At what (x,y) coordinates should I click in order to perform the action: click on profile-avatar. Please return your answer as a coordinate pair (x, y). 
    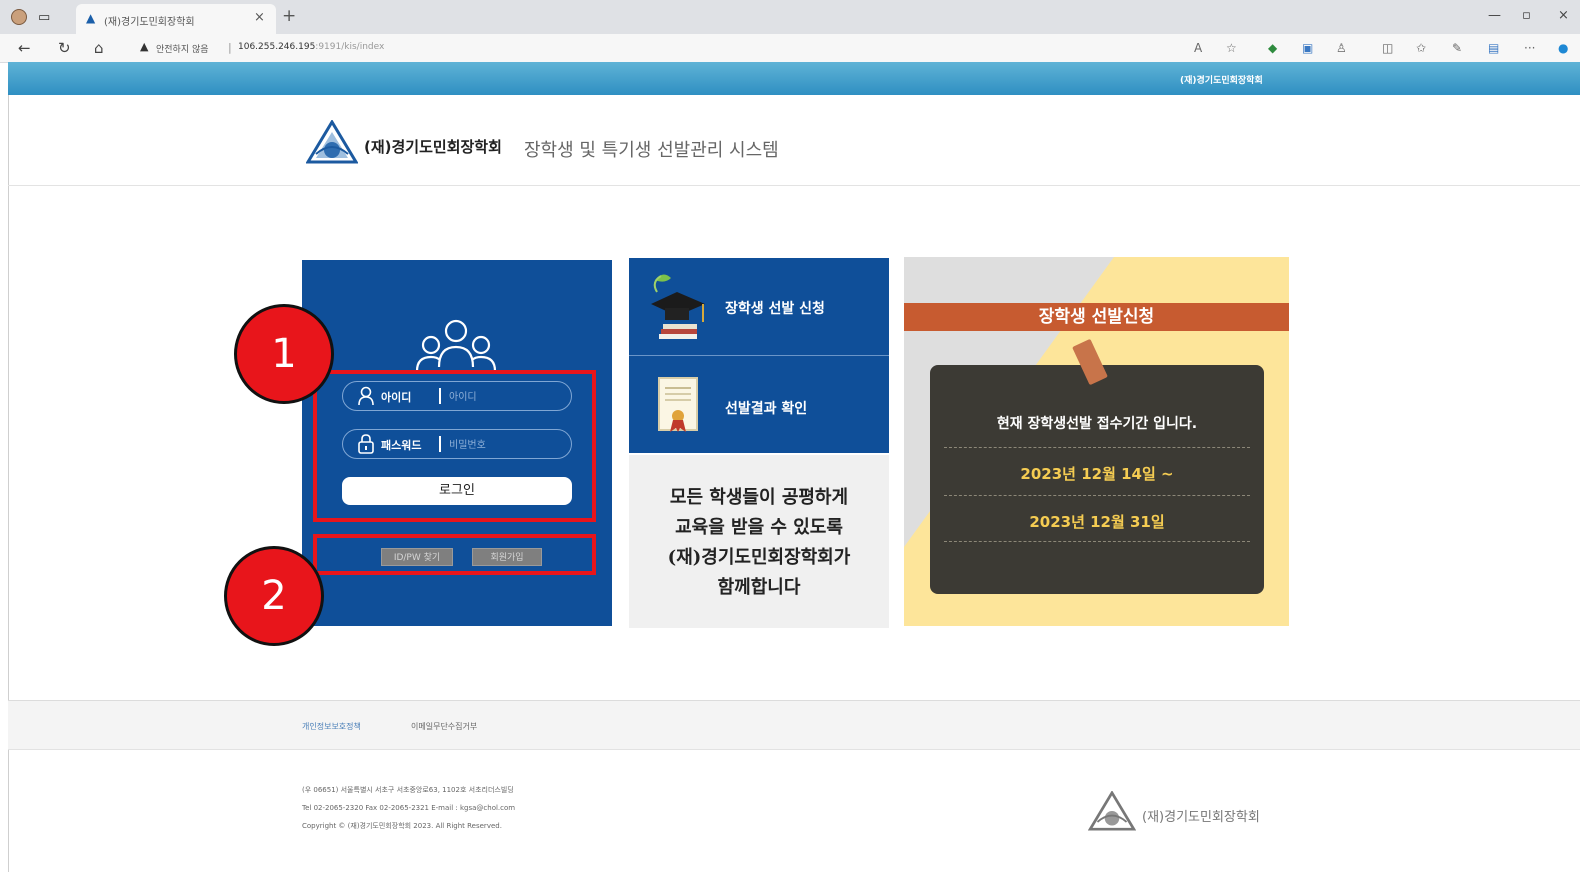
    Looking at the image, I should click on (19, 17).